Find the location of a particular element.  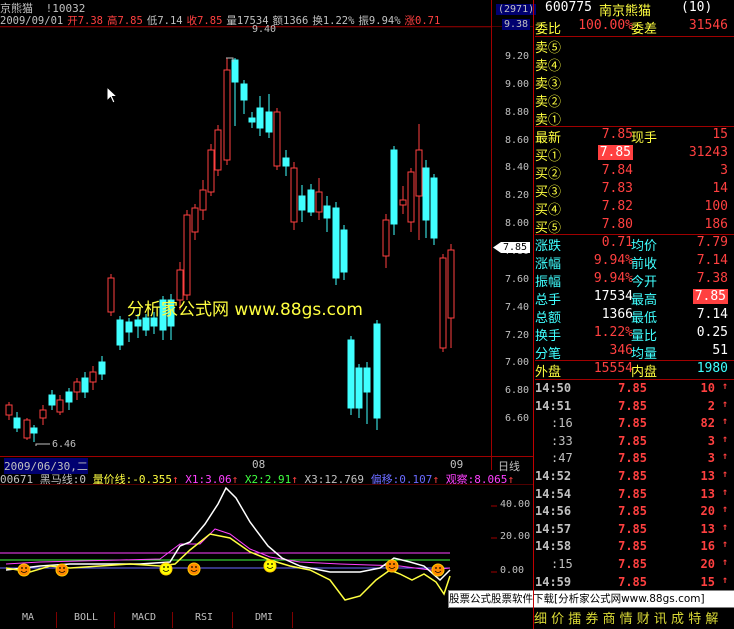

outer-inner-row: 外盘 15554 内盘 1980 is located at coordinates (631, 370).